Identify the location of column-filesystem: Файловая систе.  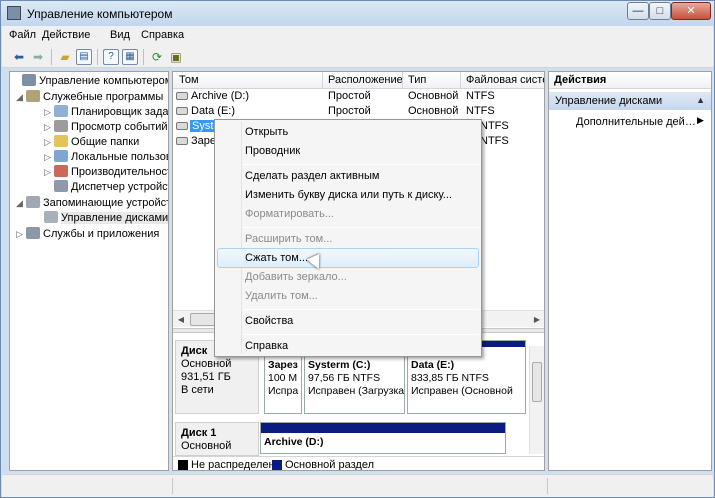
(505, 80).